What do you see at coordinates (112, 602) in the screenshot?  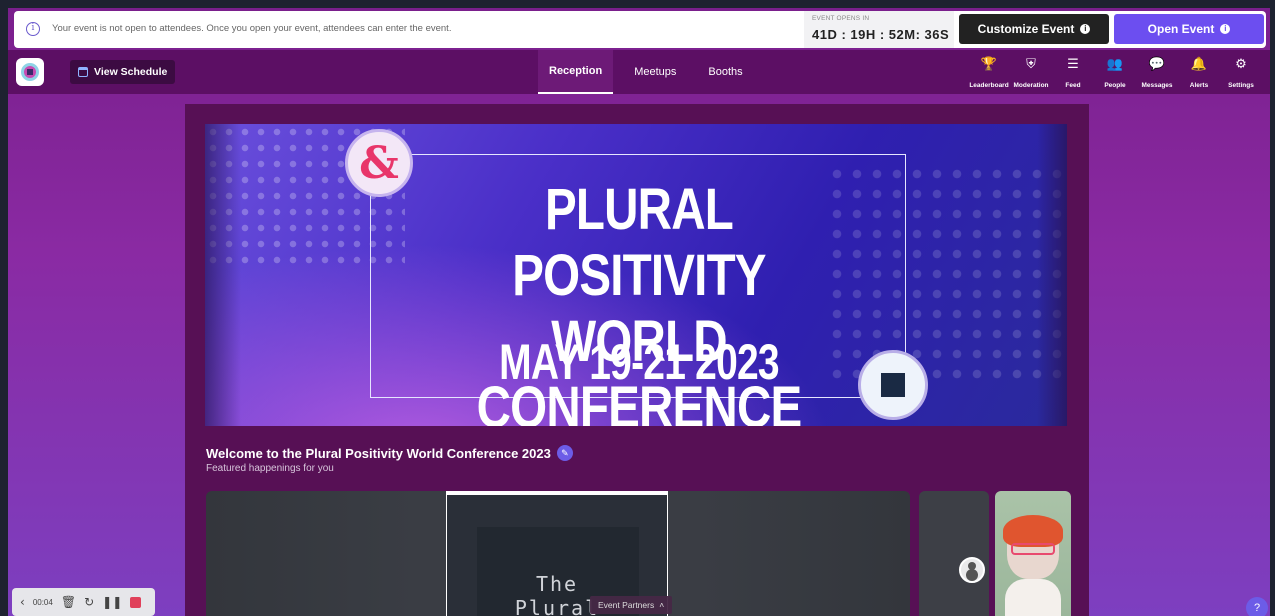 I see `pause-icon: ❚❚` at bounding box center [112, 602].